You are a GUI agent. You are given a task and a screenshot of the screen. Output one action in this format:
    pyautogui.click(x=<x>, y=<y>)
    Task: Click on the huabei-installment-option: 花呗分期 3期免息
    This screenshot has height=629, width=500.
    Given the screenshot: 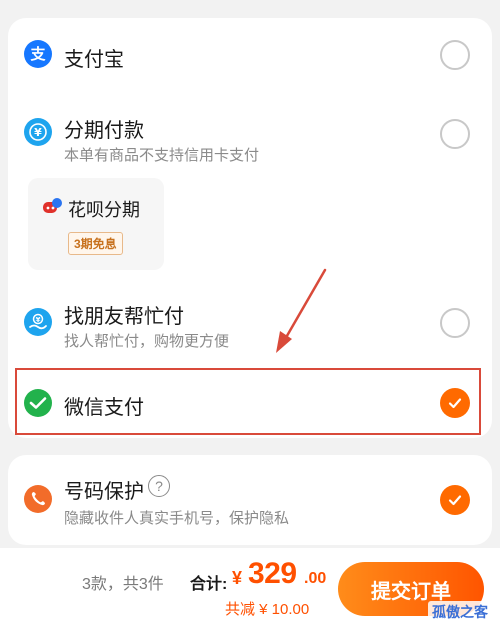 What is the action you would take?
    pyautogui.click(x=96, y=224)
    